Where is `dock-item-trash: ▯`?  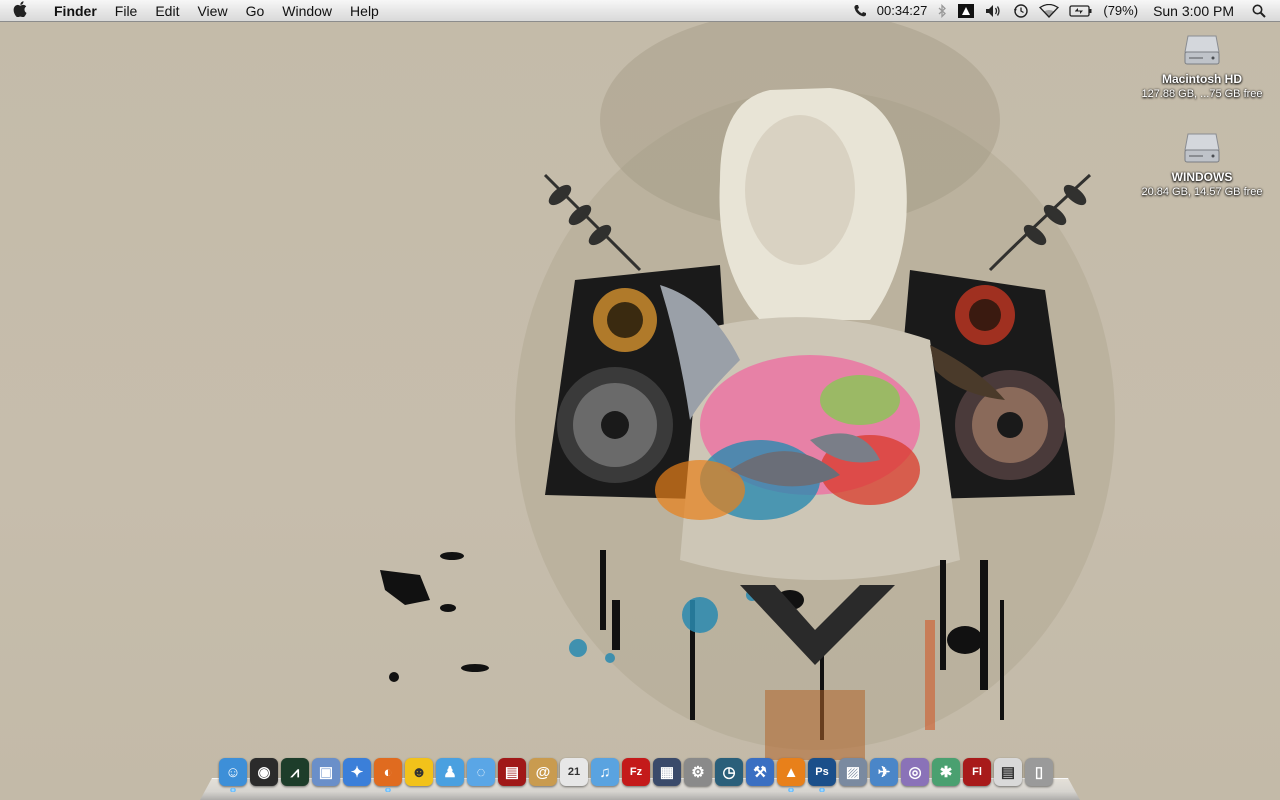
dock-item-trash: ▯ is located at coordinates (1039, 775).